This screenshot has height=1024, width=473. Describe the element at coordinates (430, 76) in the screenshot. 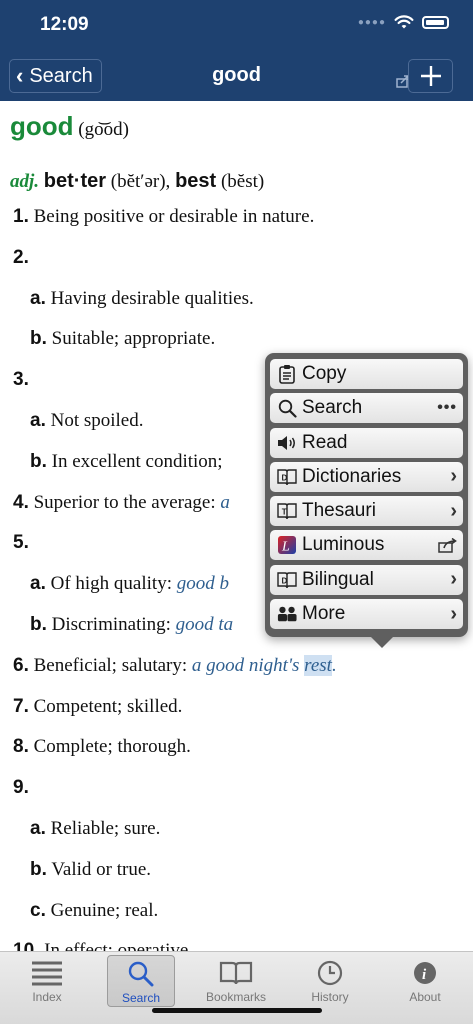

I see `add-bookmark-button` at that location.